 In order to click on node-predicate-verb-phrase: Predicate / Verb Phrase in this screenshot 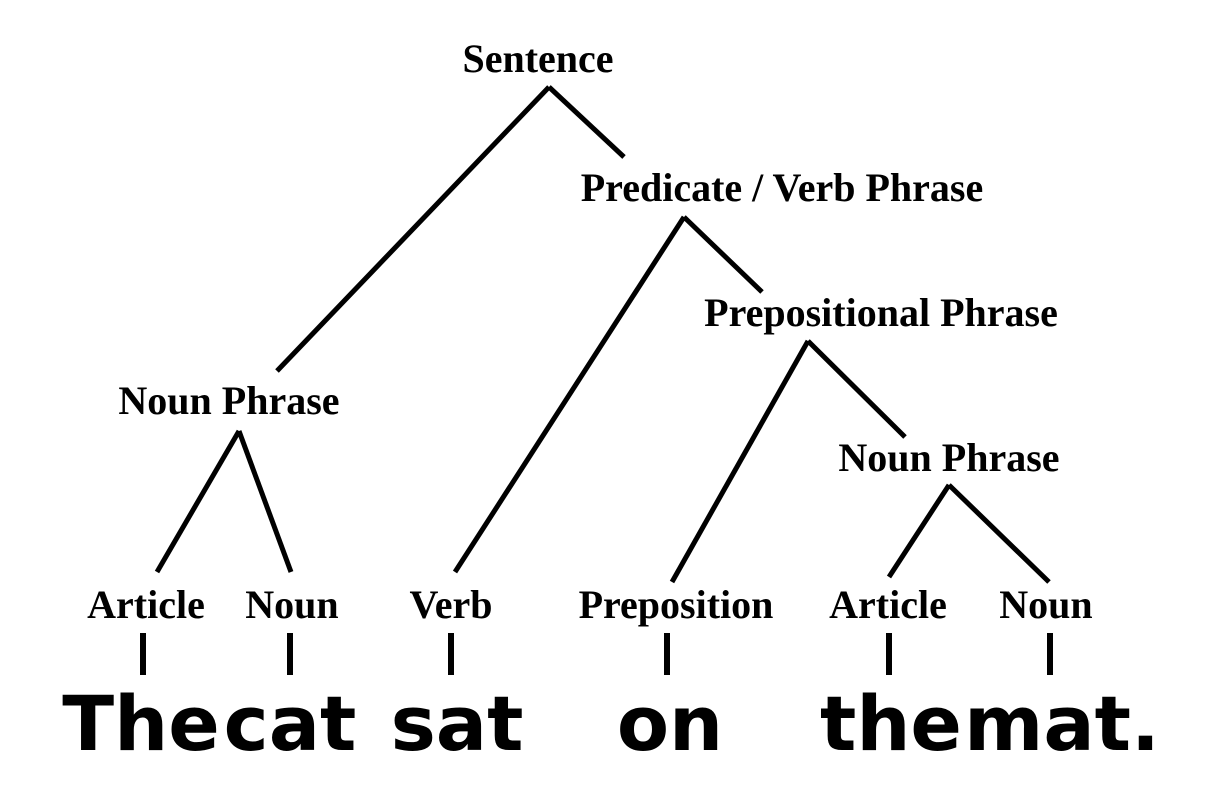, I will do `click(782, 187)`.